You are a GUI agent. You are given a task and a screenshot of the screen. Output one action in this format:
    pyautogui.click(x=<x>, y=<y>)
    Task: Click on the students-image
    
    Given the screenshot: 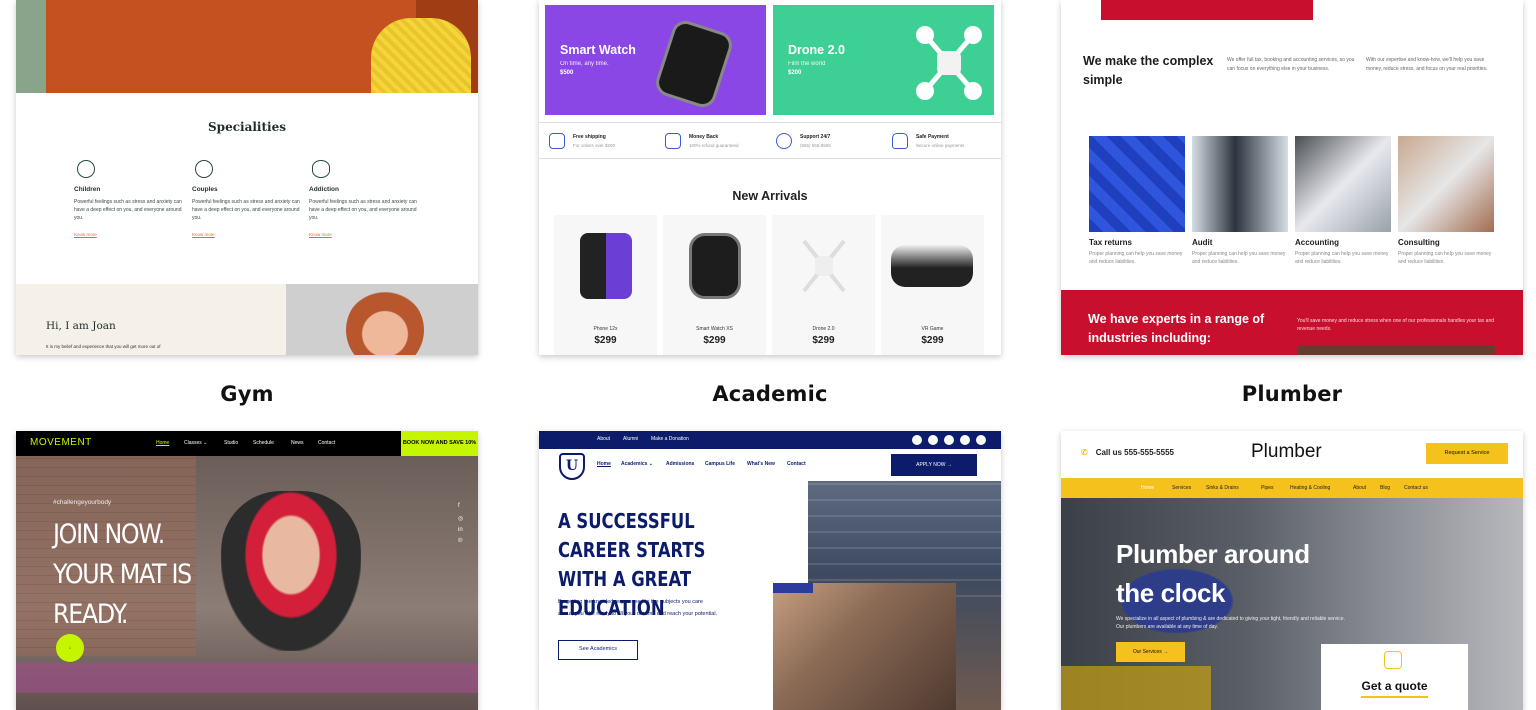 What is the action you would take?
    pyautogui.click(x=864, y=646)
    